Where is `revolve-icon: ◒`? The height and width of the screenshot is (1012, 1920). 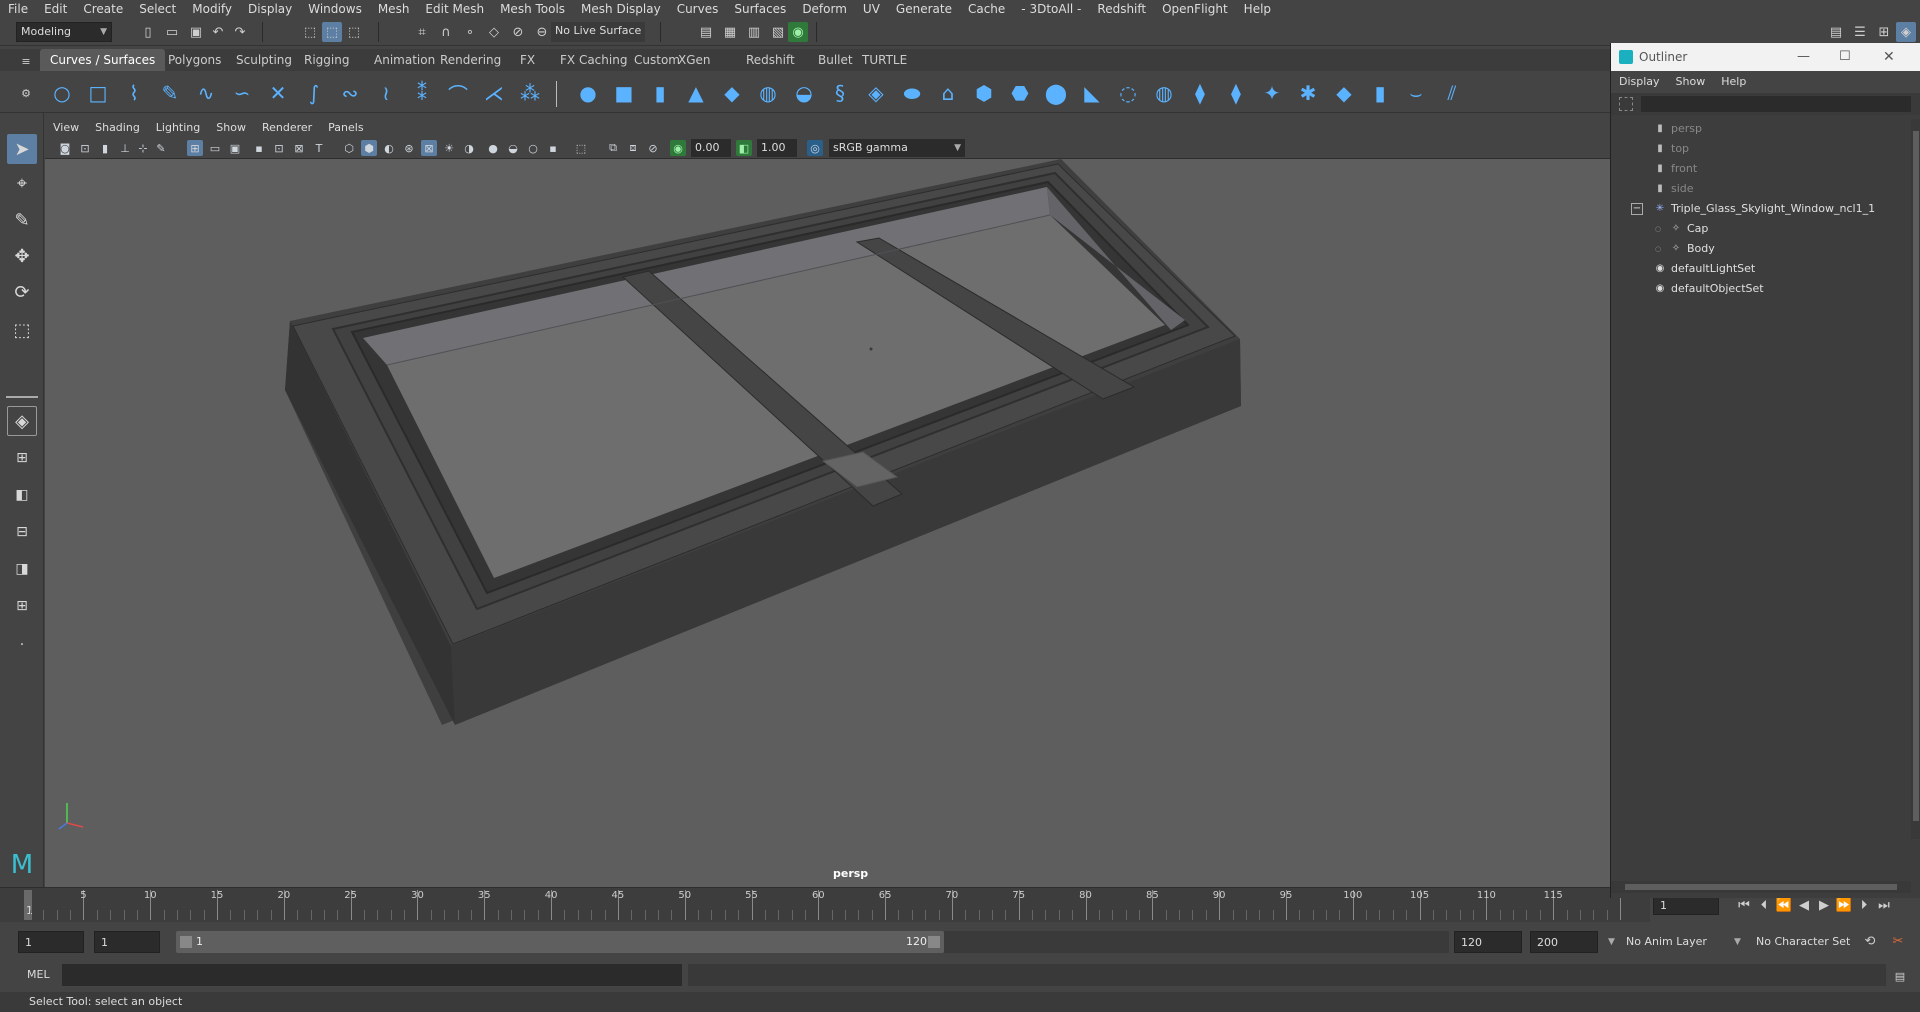 revolve-icon: ◒ is located at coordinates (804, 93).